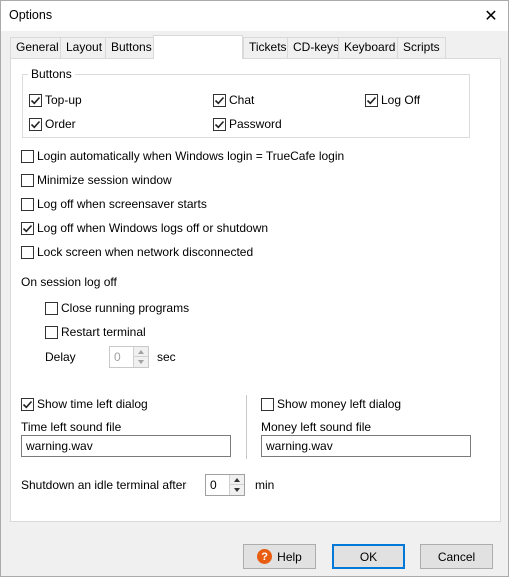 This screenshot has width=509, height=577. What do you see at coordinates (254, 16) in the screenshot?
I see `title-bar: Options ✕` at bounding box center [254, 16].